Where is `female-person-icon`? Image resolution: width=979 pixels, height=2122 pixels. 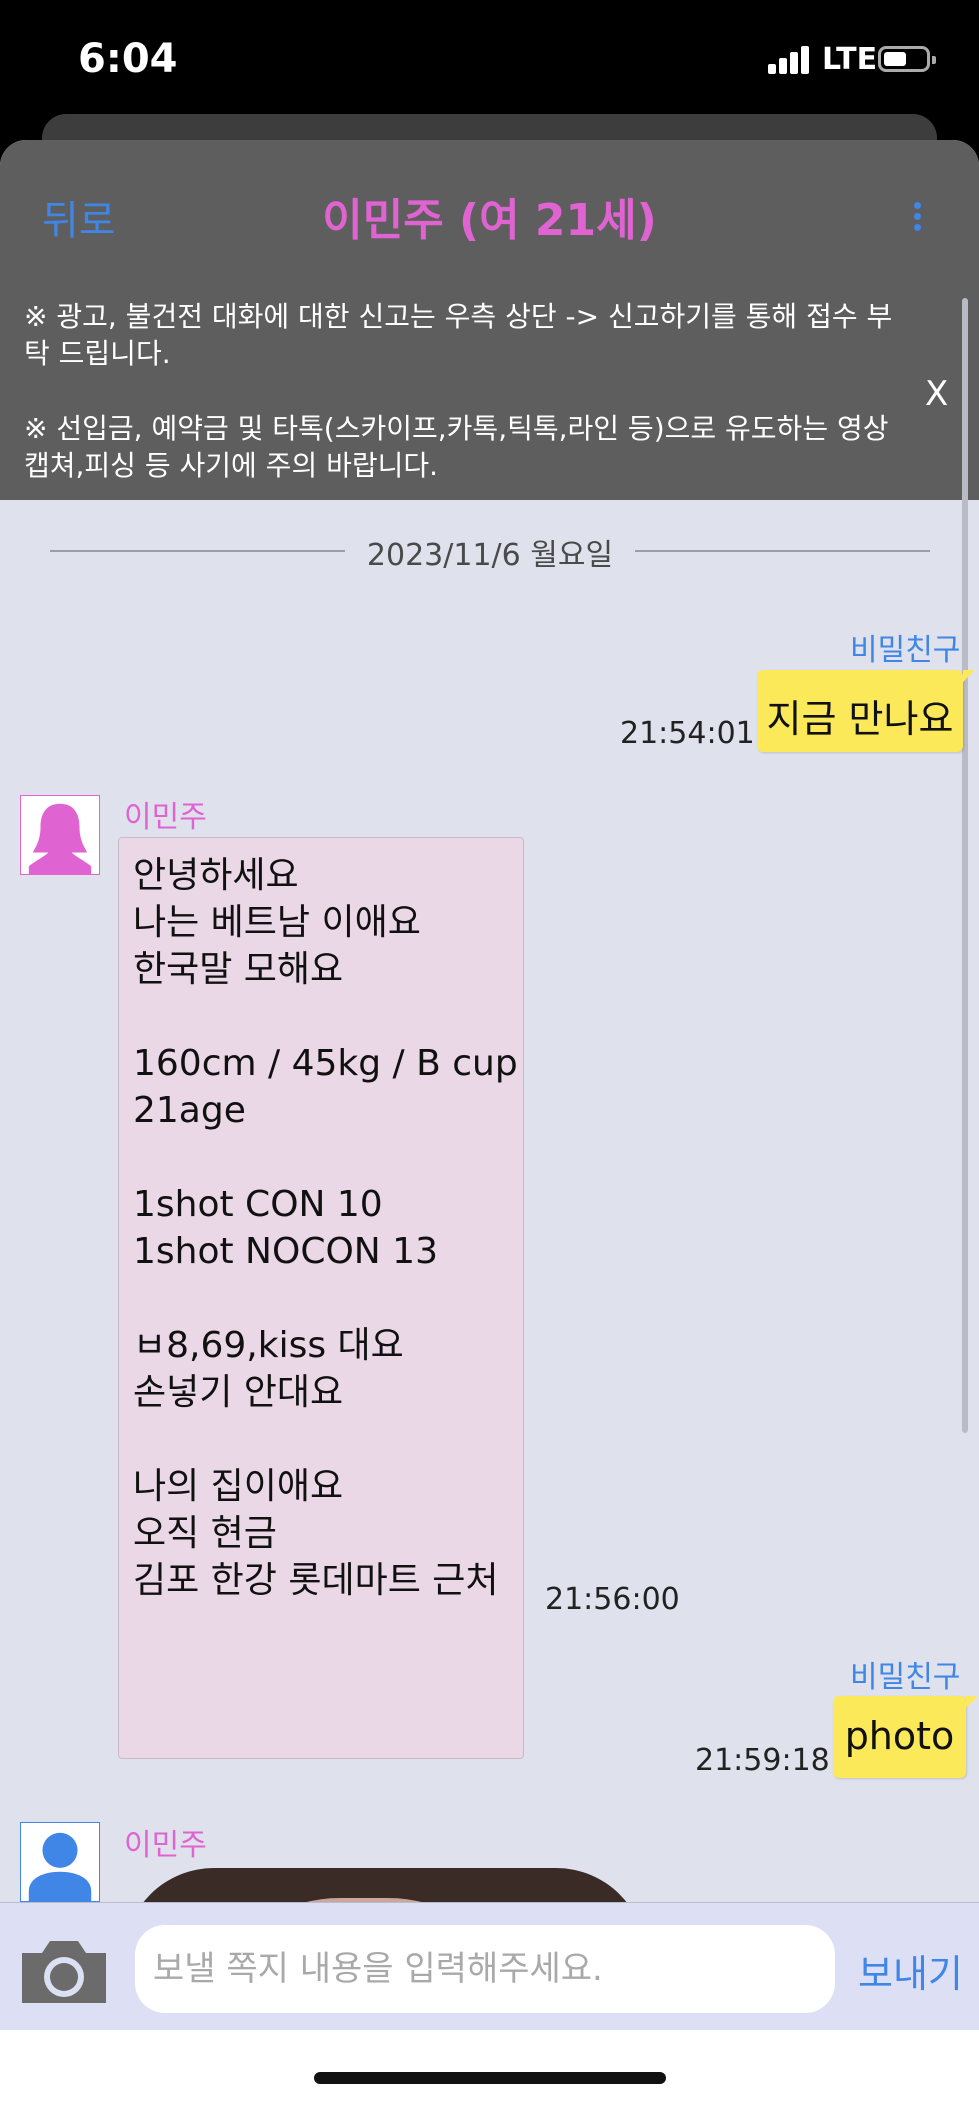
female-person-icon is located at coordinates (60, 838).